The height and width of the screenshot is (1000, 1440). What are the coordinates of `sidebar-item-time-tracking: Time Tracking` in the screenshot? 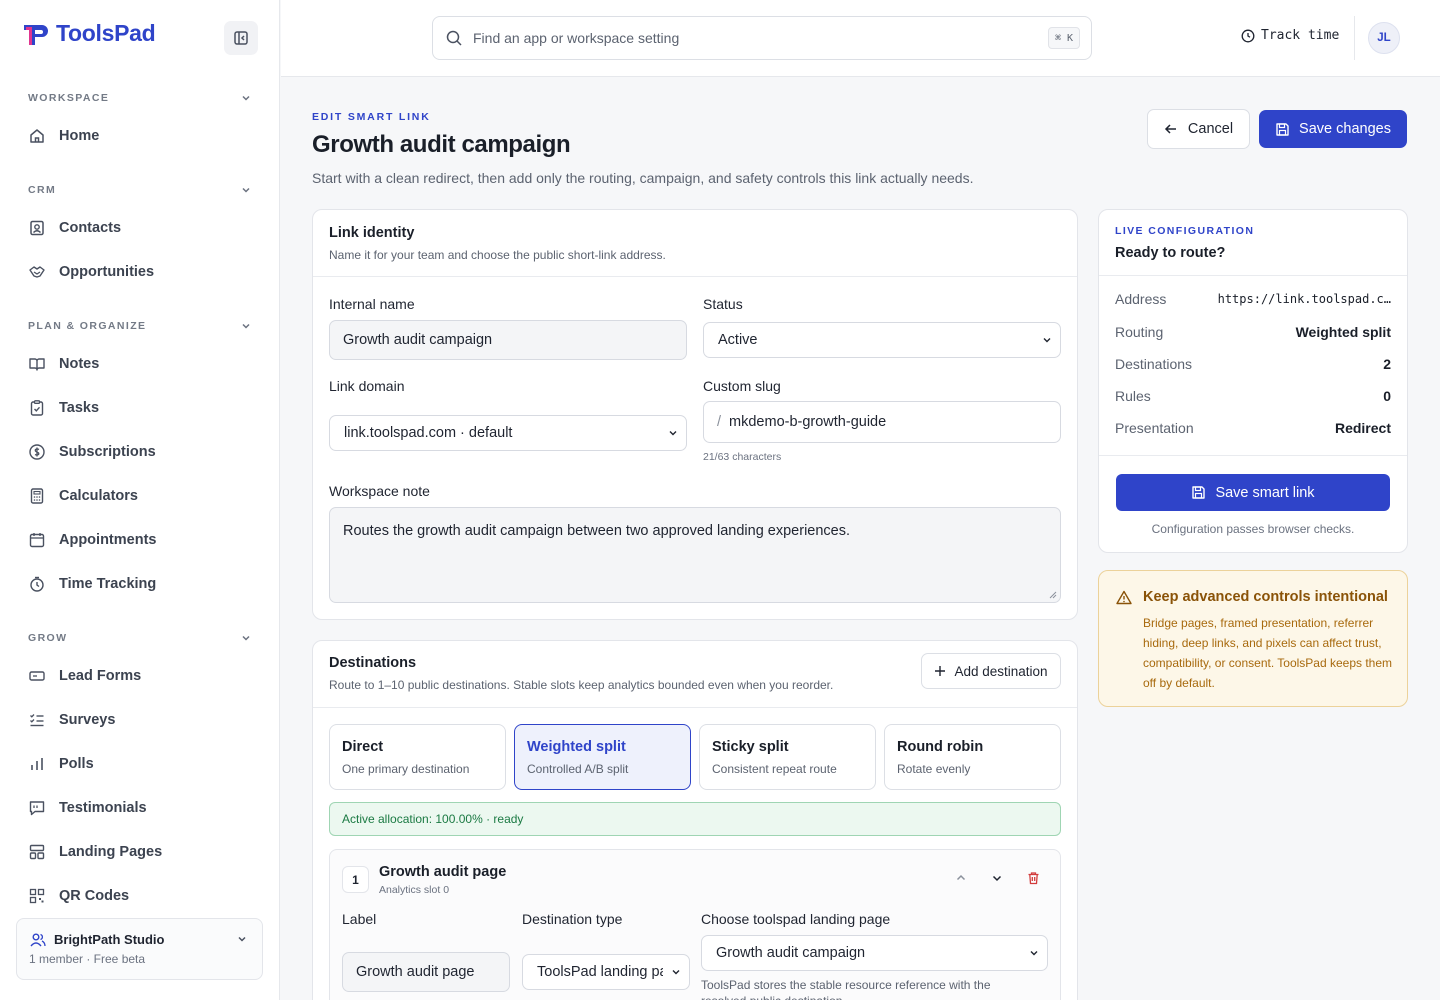 It's located at (140, 584).